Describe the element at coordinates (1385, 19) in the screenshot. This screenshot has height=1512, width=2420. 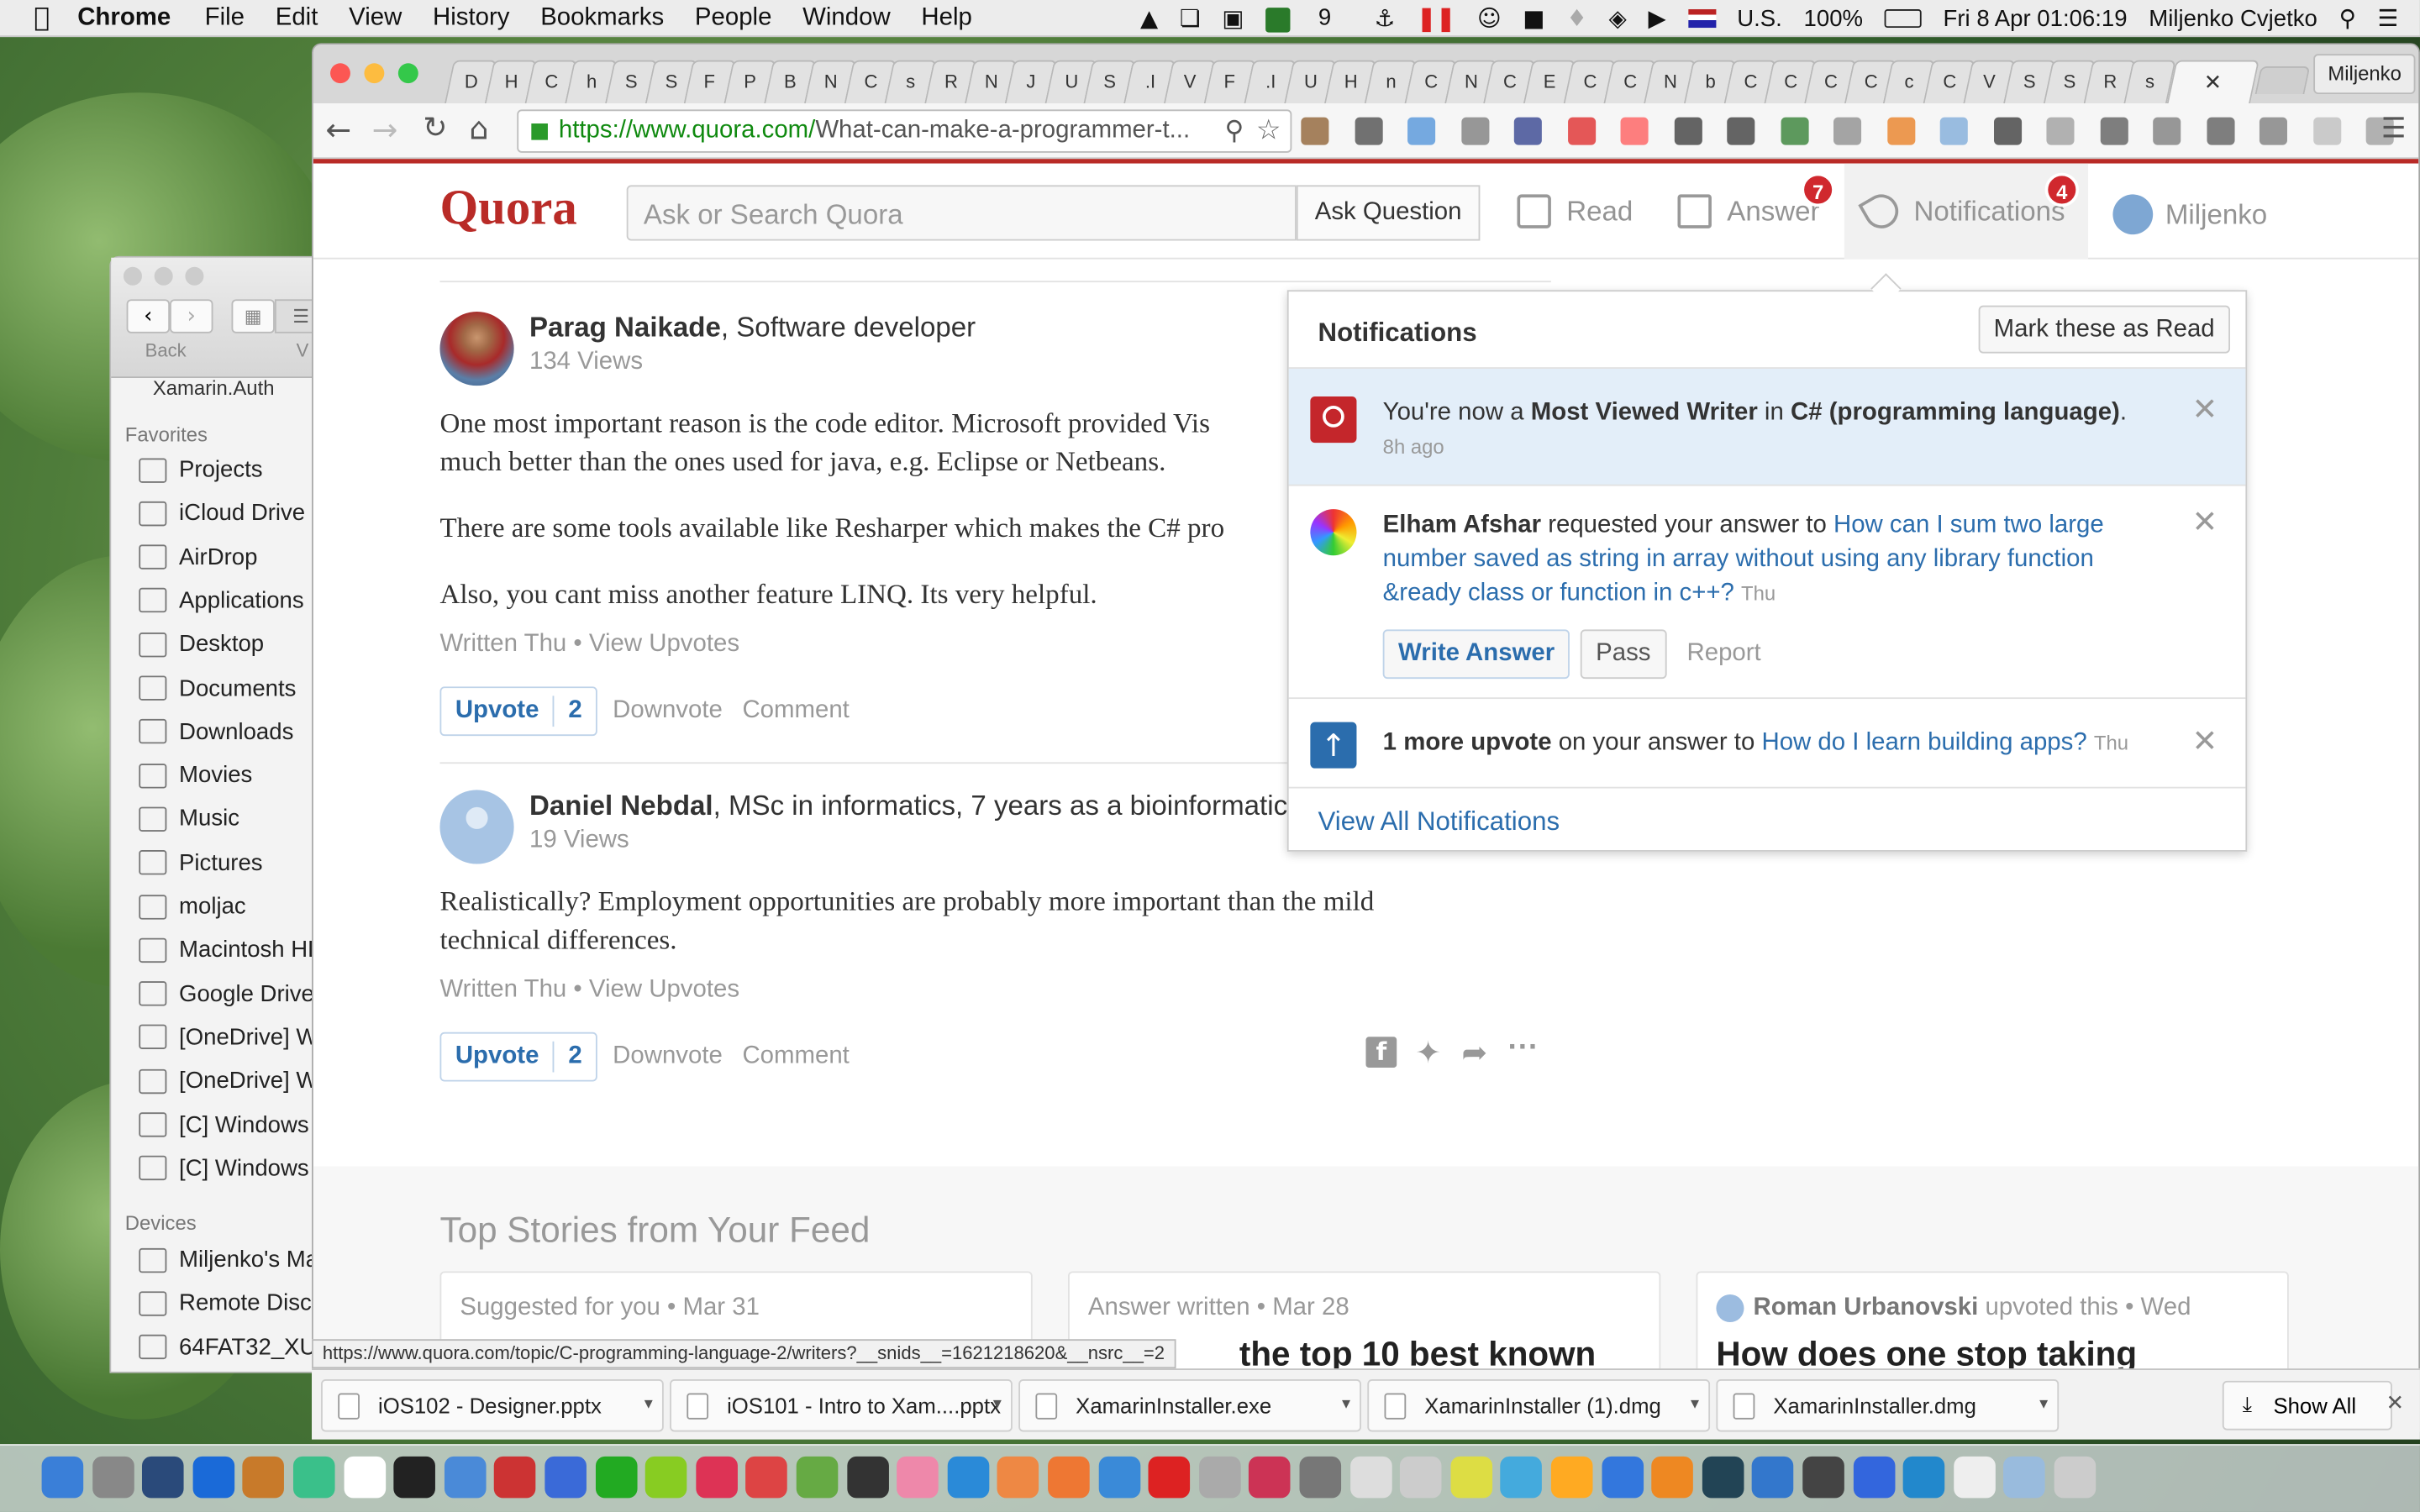
I see `anchor-icon: ⚓` at that location.